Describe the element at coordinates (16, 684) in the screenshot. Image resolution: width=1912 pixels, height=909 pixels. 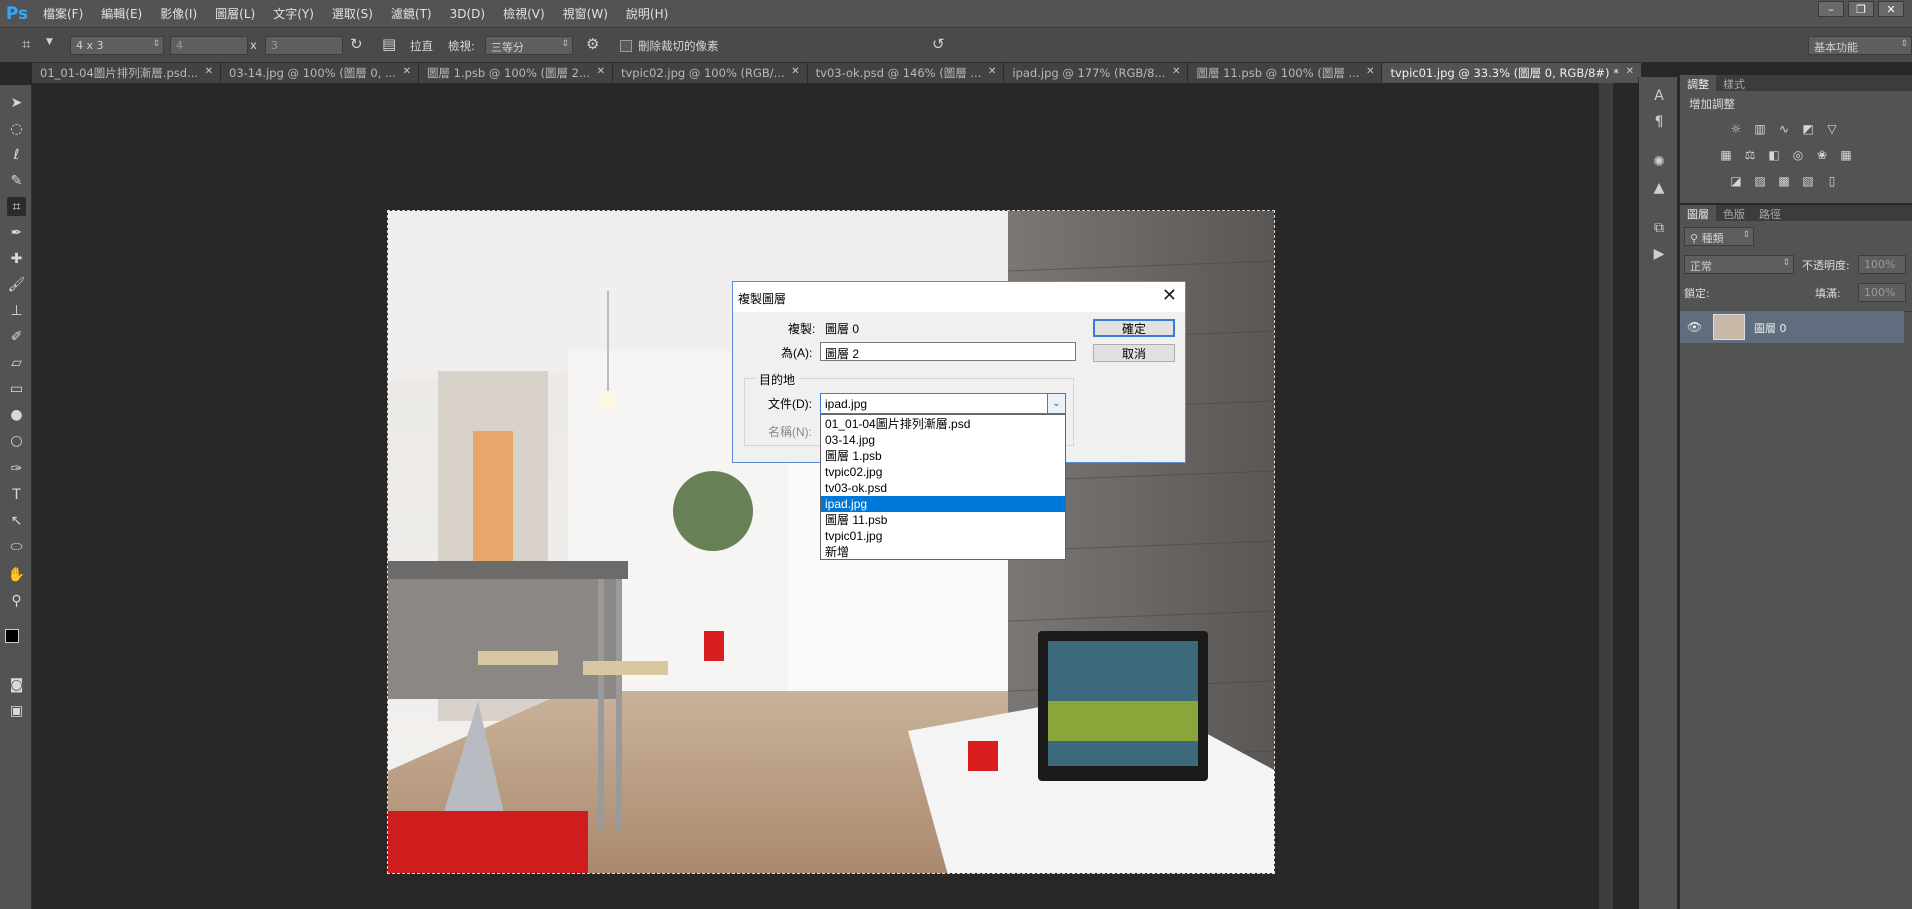
I see `quick-mask-icon: ◙` at that location.